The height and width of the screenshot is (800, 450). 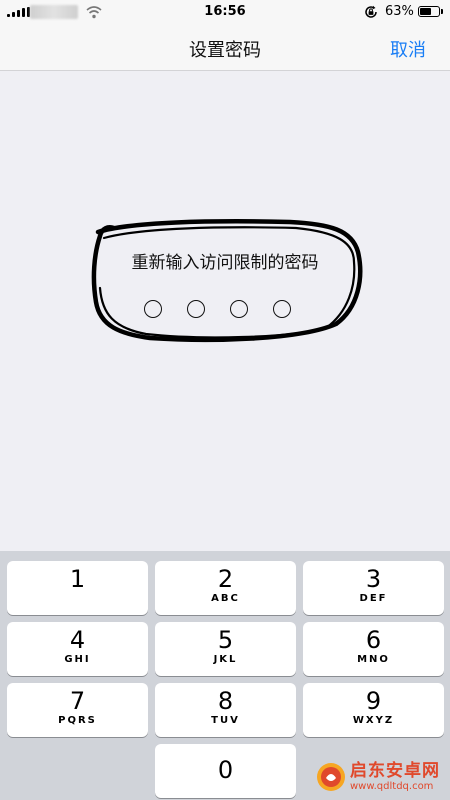 I want to click on watermark-name: 启东安卓网, so click(x=395, y=771).